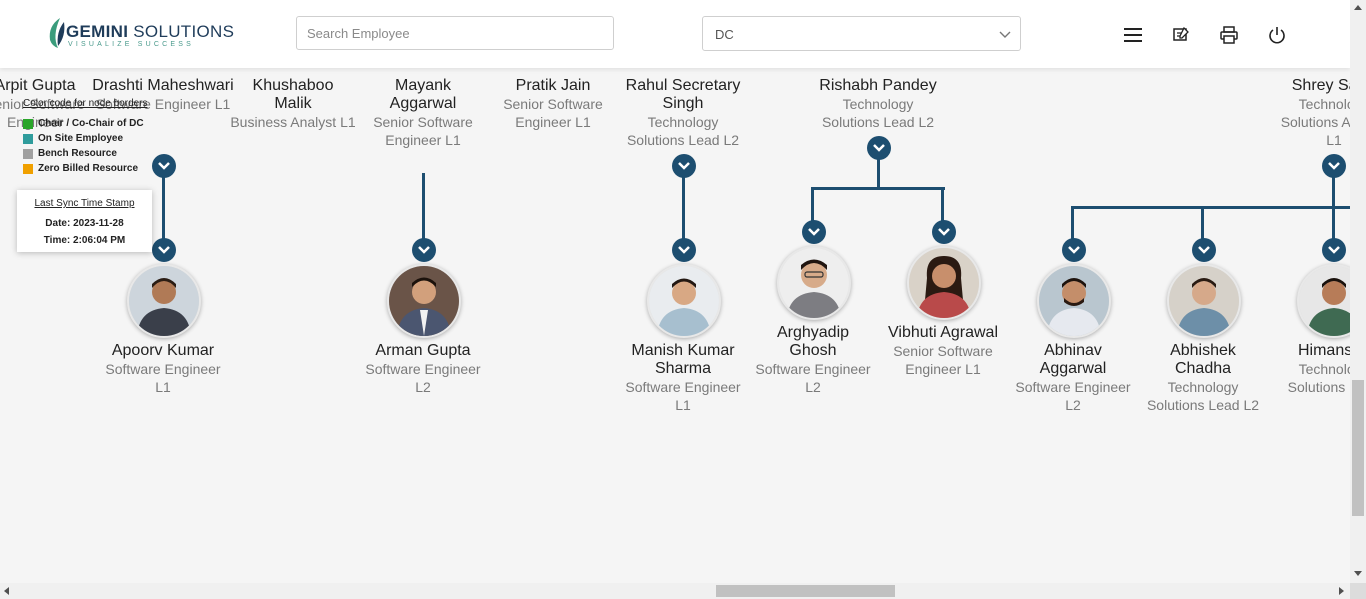 The width and height of the screenshot is (1366, 599). Describe the element at coordinates (293, 94) in the screenshot. I see `node-name: Khushaboo Malik` at that location.